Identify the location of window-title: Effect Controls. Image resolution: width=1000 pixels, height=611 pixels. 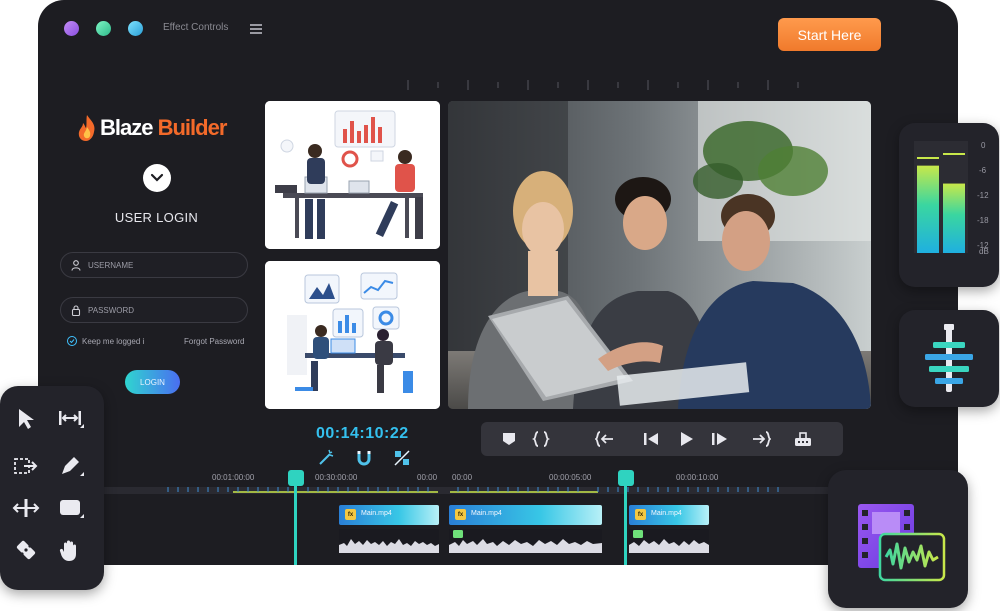
(196, 27).